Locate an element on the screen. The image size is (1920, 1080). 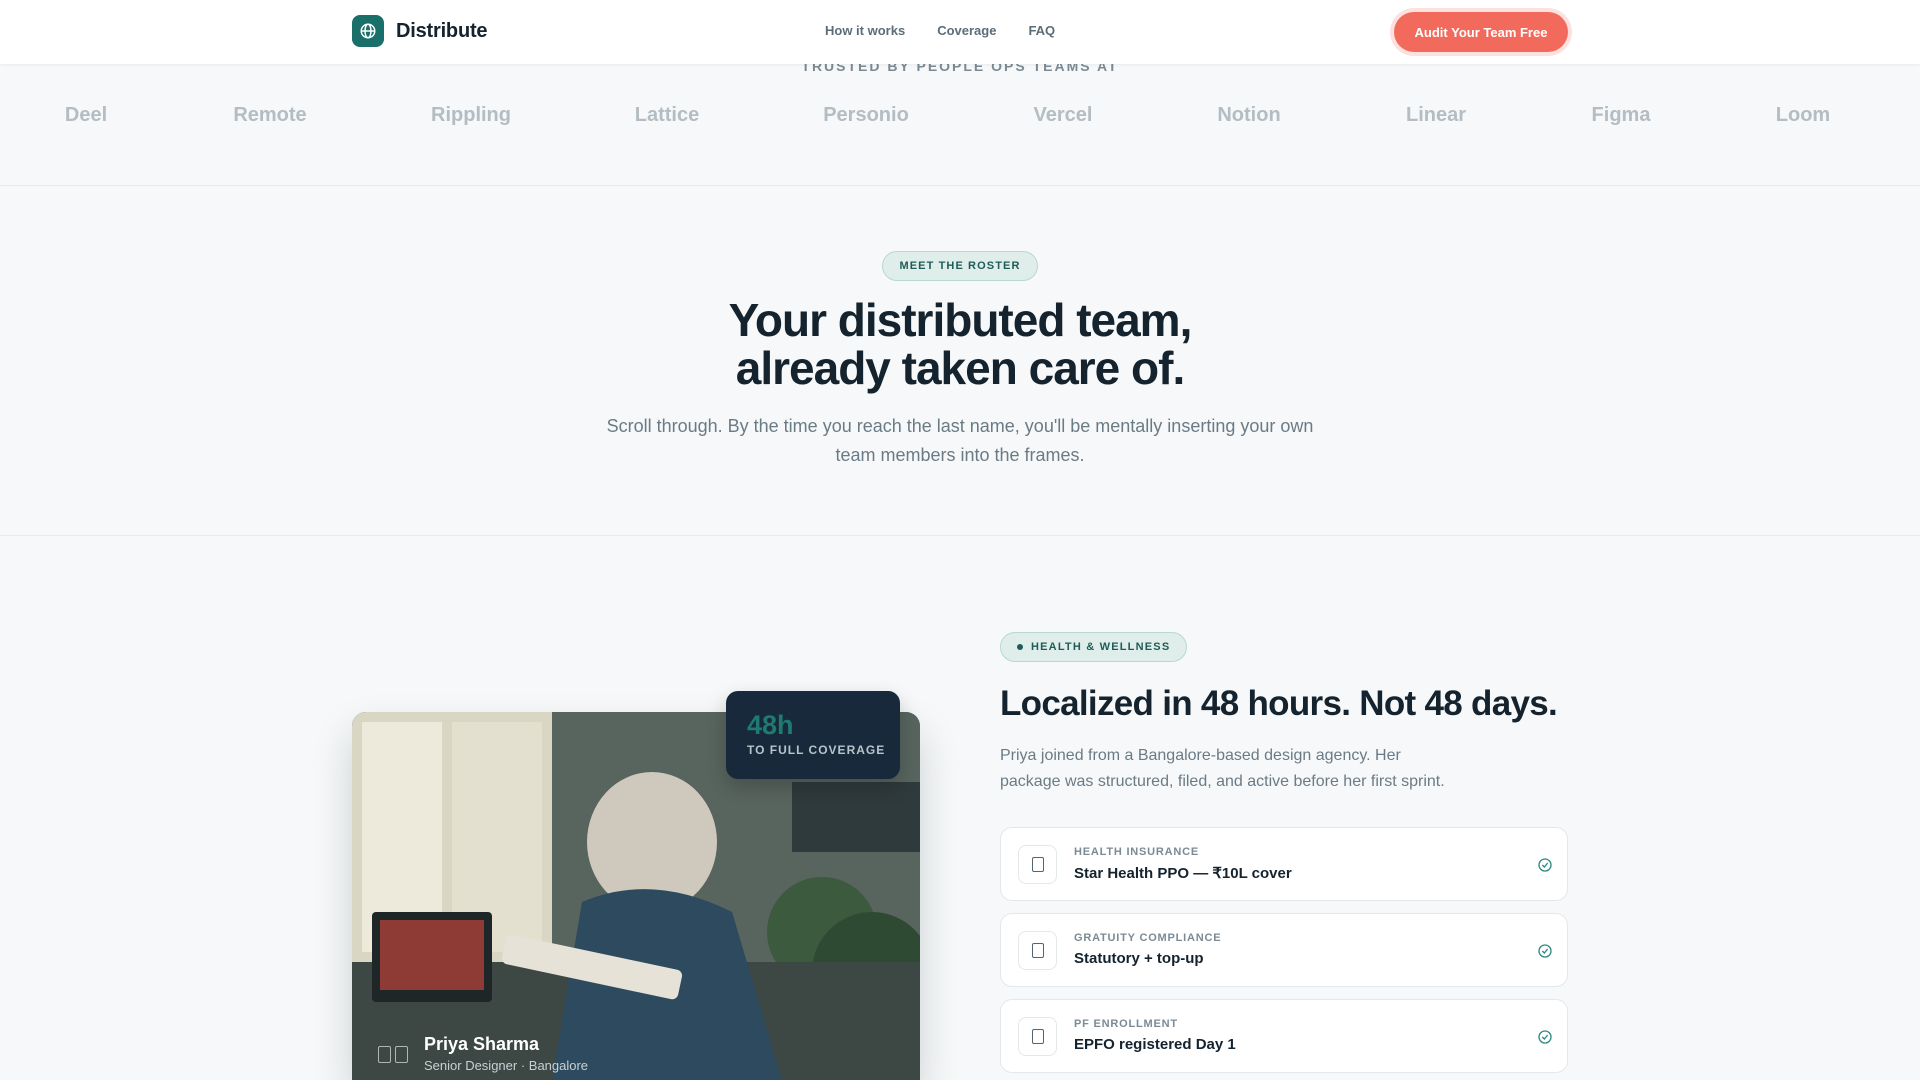
benefit-item: GRATUITY COMPLIANCE Statutory + top-up is located at coordinates (1284, 950).